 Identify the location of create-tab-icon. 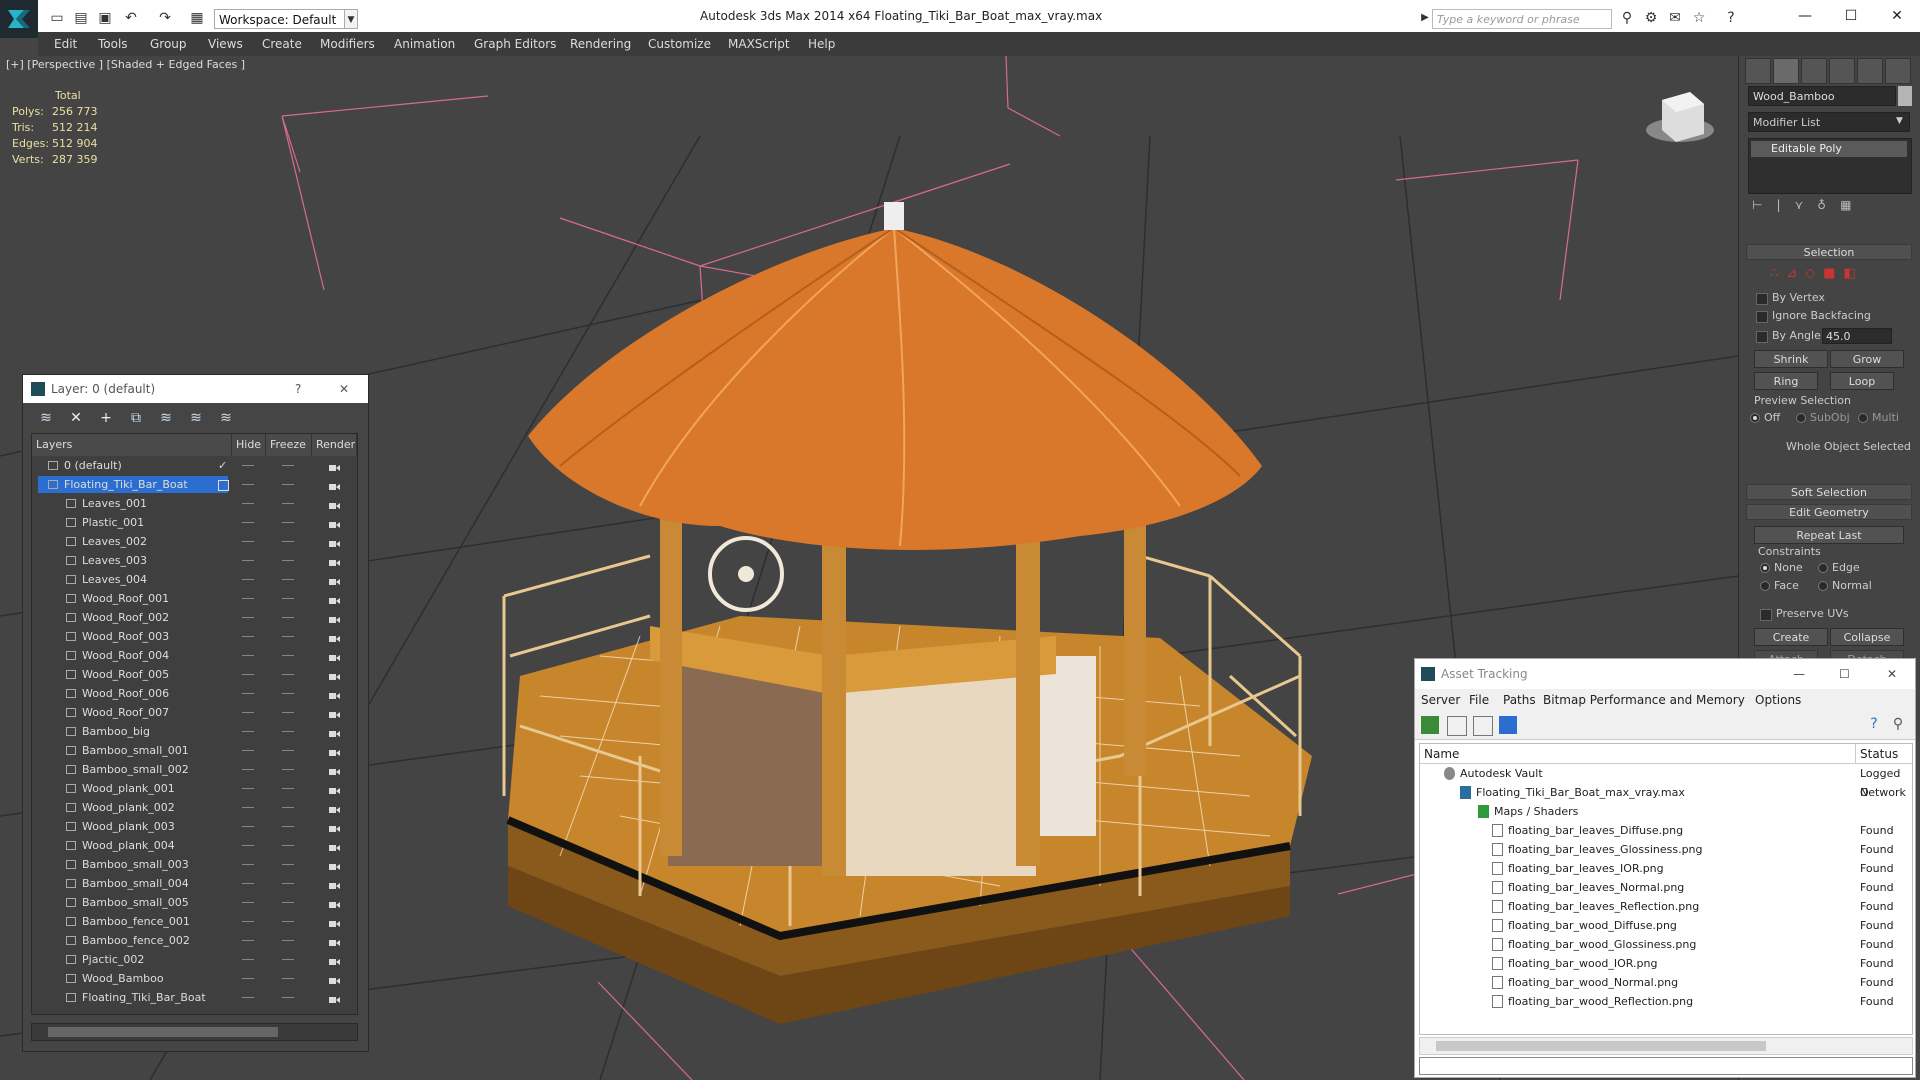
(1758, 71).